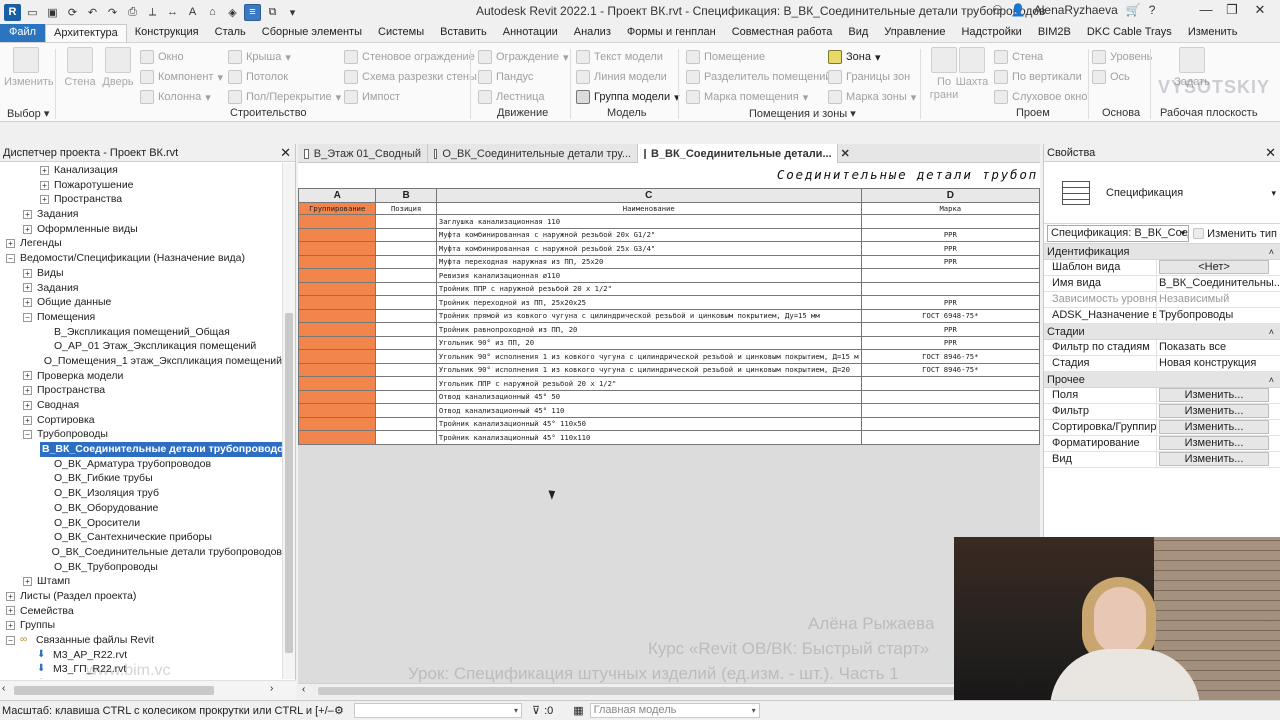 The width and height of the screenshot is (1280, 720). Describe the element at coordinates (141, 640) in the screenshot. I see `tree-item: − ∞ Связанные файлы Revit` at that location.